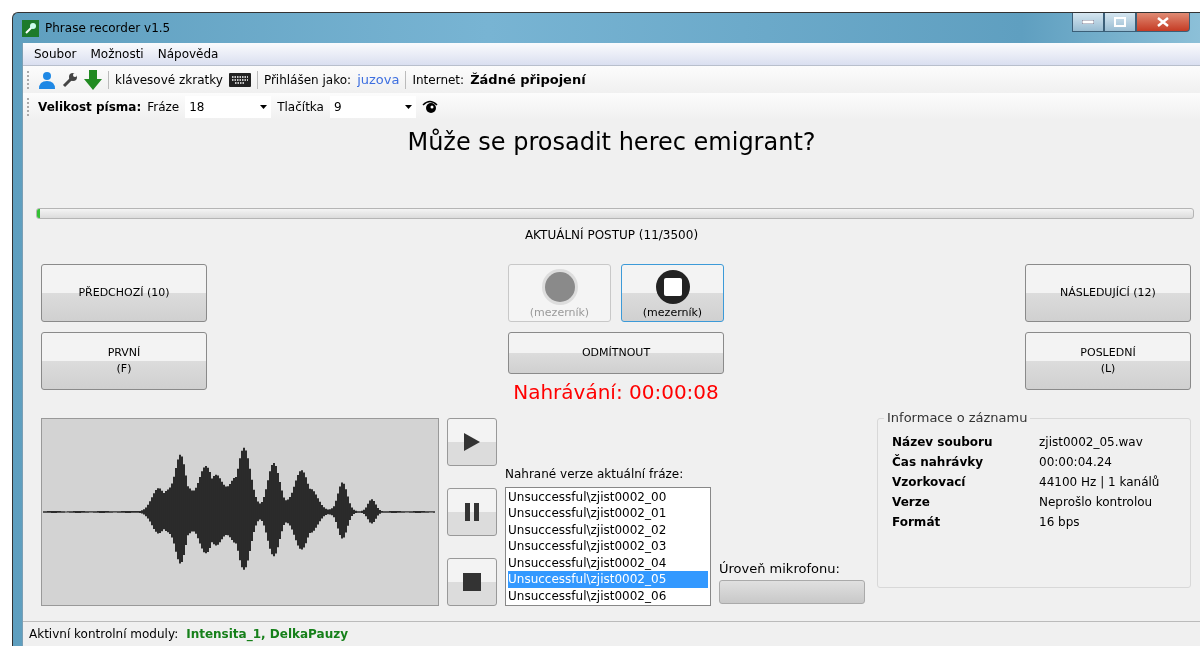 The width and height of the screenshot is (1200, 646). What do you see at coordinates (611, 143) in the screenshot?
I see `phrase-text: Může se prosadit herec emigrant?` at bounding box center [611, 143].